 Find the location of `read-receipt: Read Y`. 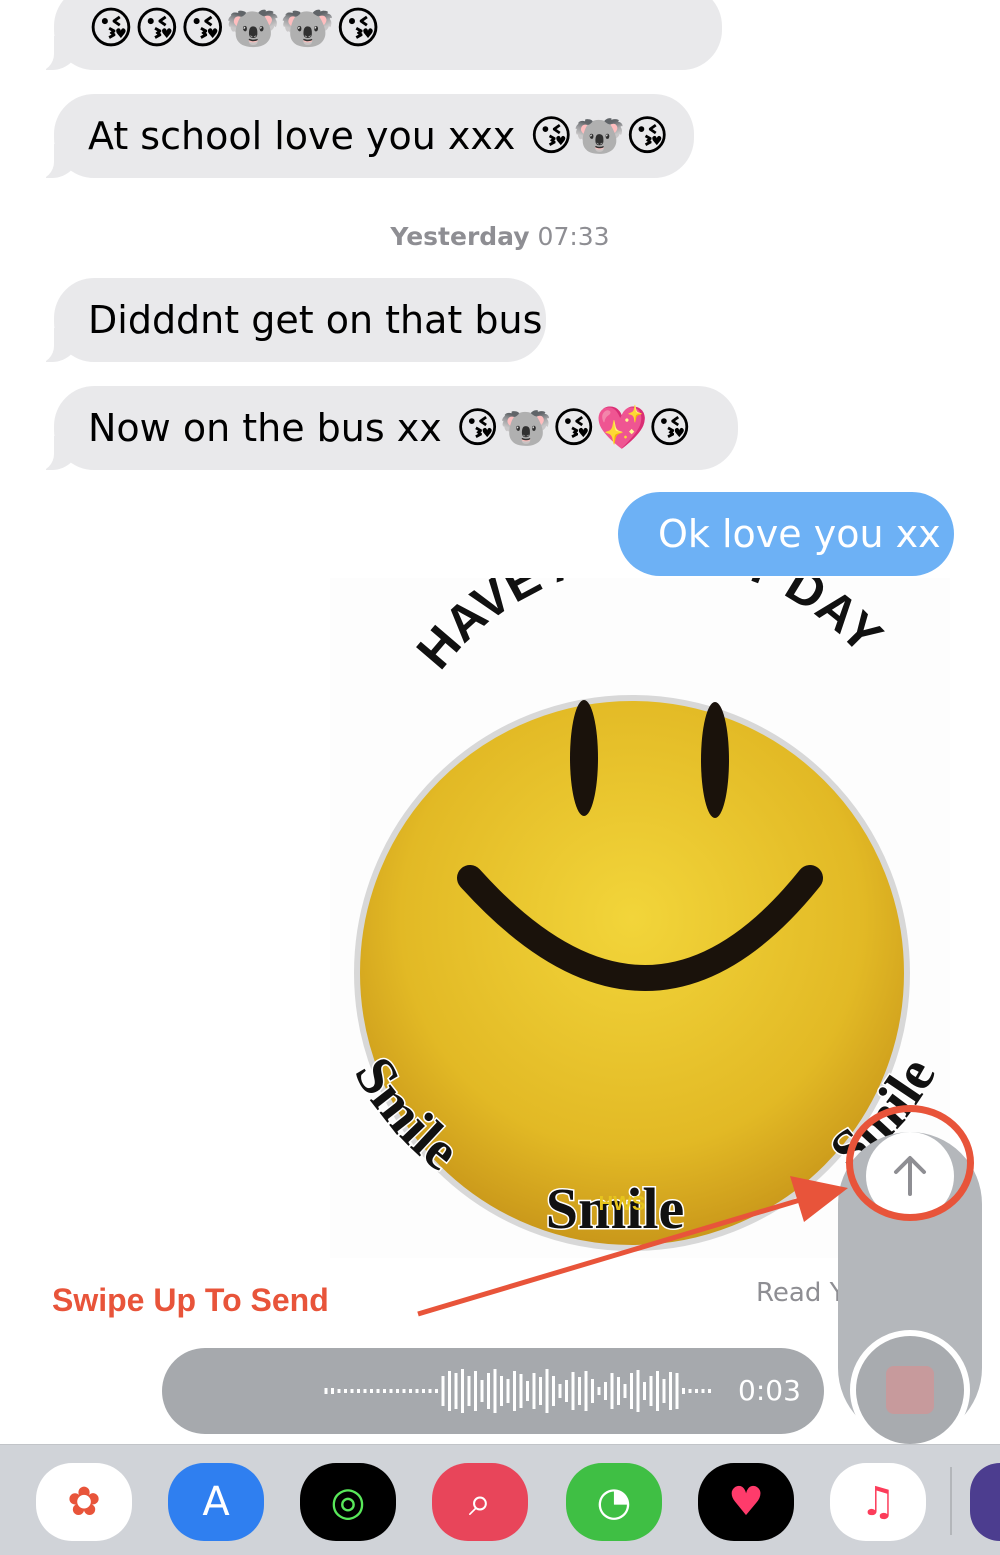

read-receipt: Read Y is located at coordinates (801, 1293).